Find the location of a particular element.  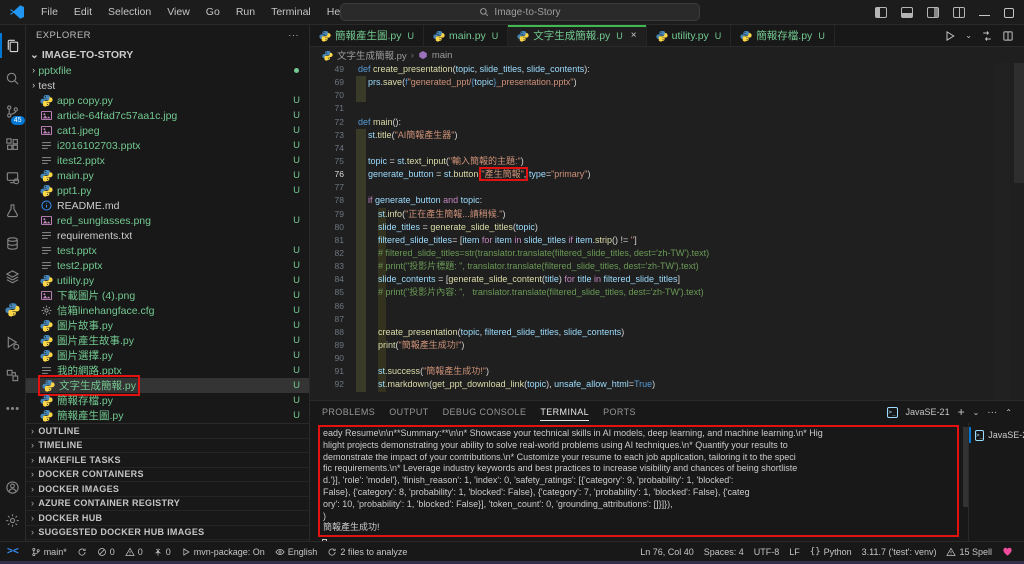

file-row: test.pptx U is located at coordinates (167, 250).